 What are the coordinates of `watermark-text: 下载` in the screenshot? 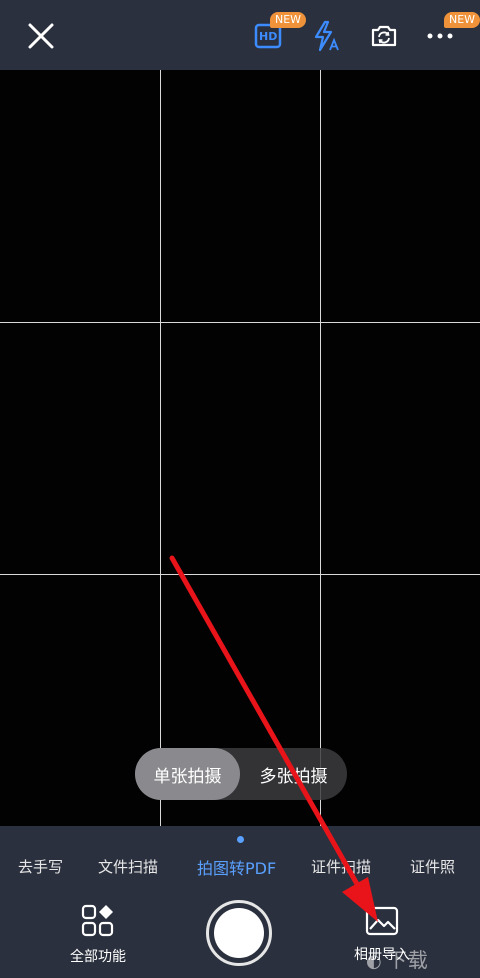 It's located at (407, 960).